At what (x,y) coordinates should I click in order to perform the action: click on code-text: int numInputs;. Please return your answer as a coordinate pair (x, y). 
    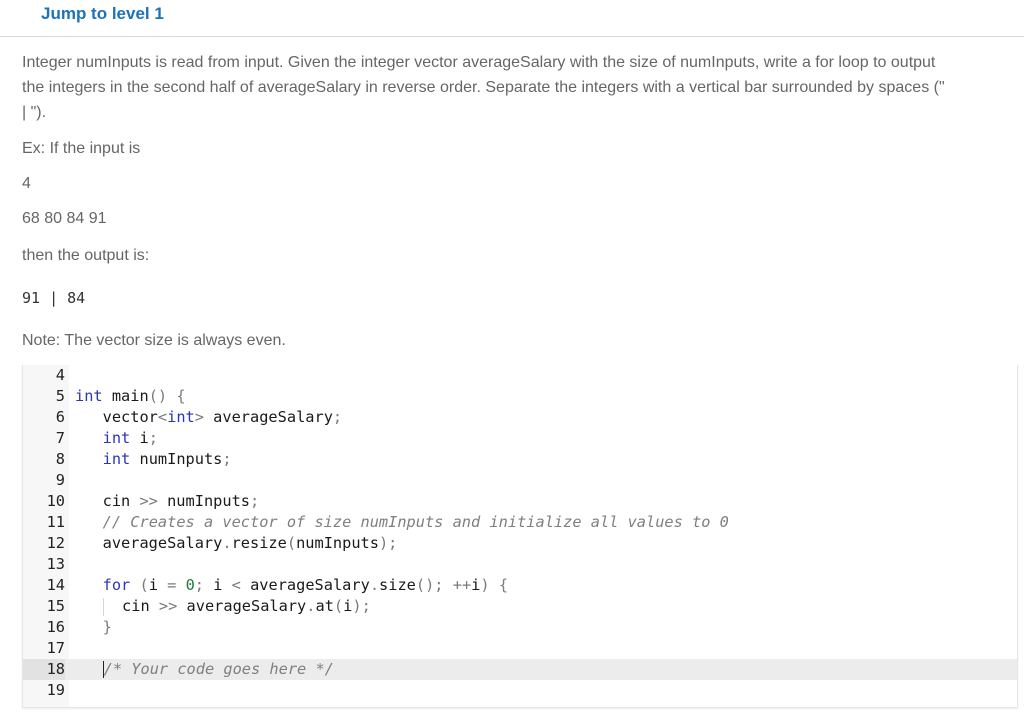
    Looking at the image, I should click on (153, 459).